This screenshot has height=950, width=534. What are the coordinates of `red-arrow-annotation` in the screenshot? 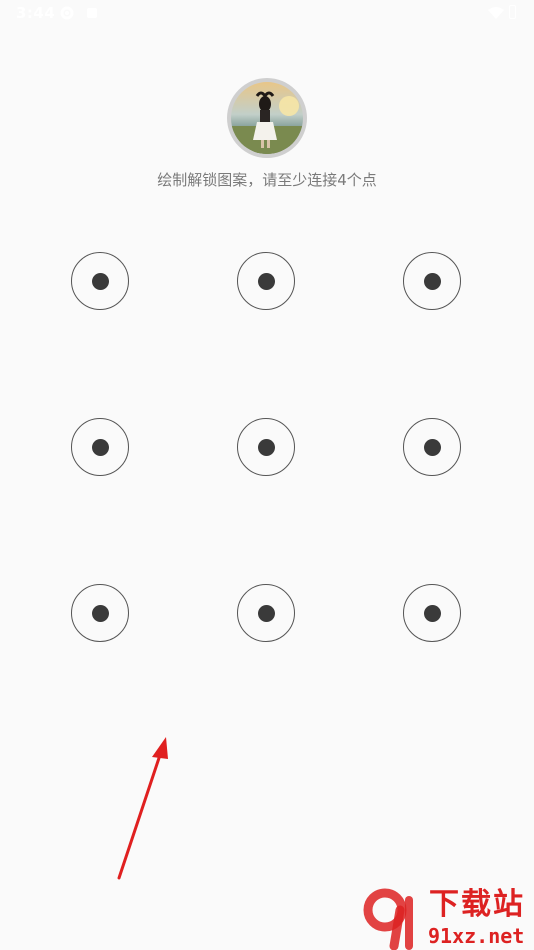 It's located at (142, 808).